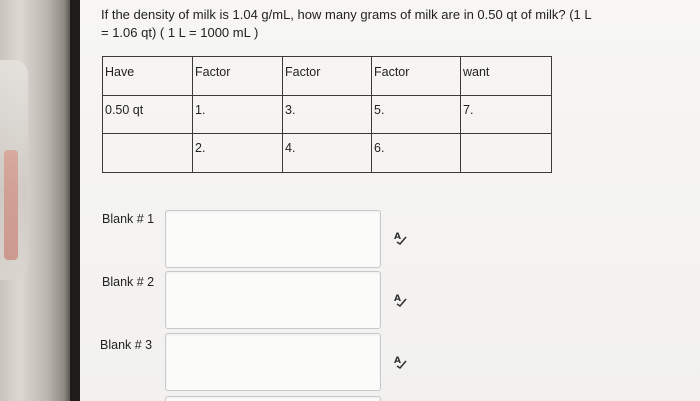 The width and height of the screenshot is (700, 401). I want to click on blank-1-label: Blank # 1, so click(128, 219).